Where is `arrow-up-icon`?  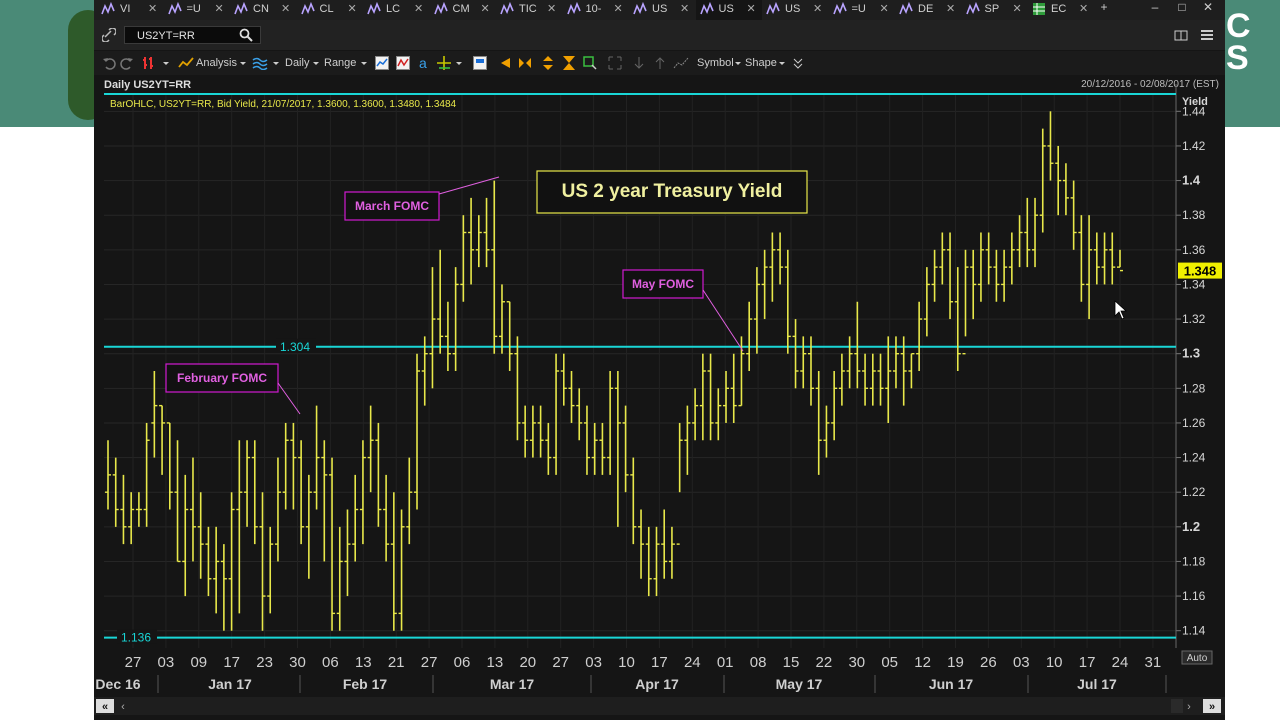
arrow-up-icon is located at coordinates (660, 63).